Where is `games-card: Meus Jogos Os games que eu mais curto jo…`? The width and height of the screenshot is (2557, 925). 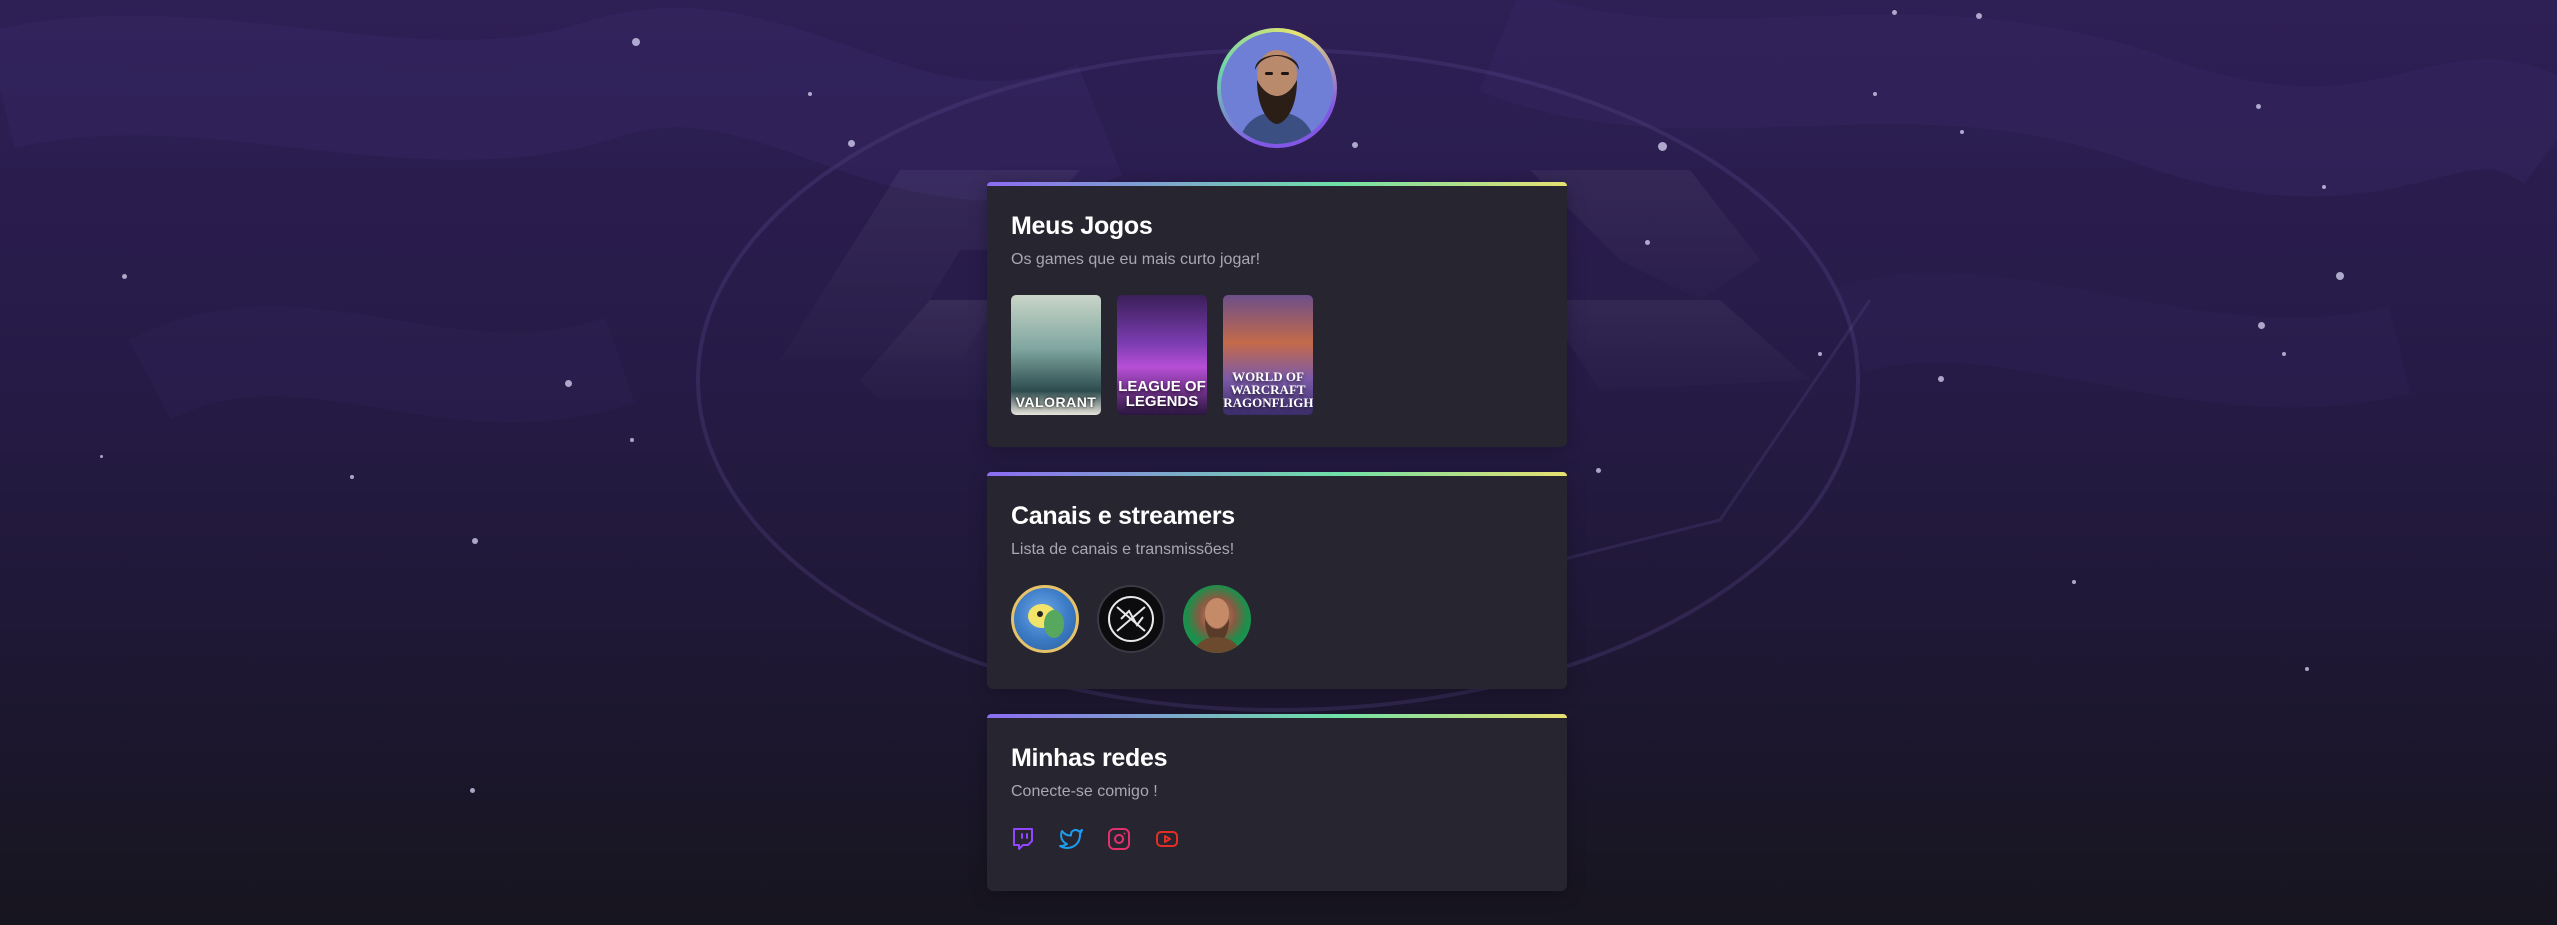 games-card: Meus Jogos Os games que eu mais curto jo… is located at coordinates (1277, 314).